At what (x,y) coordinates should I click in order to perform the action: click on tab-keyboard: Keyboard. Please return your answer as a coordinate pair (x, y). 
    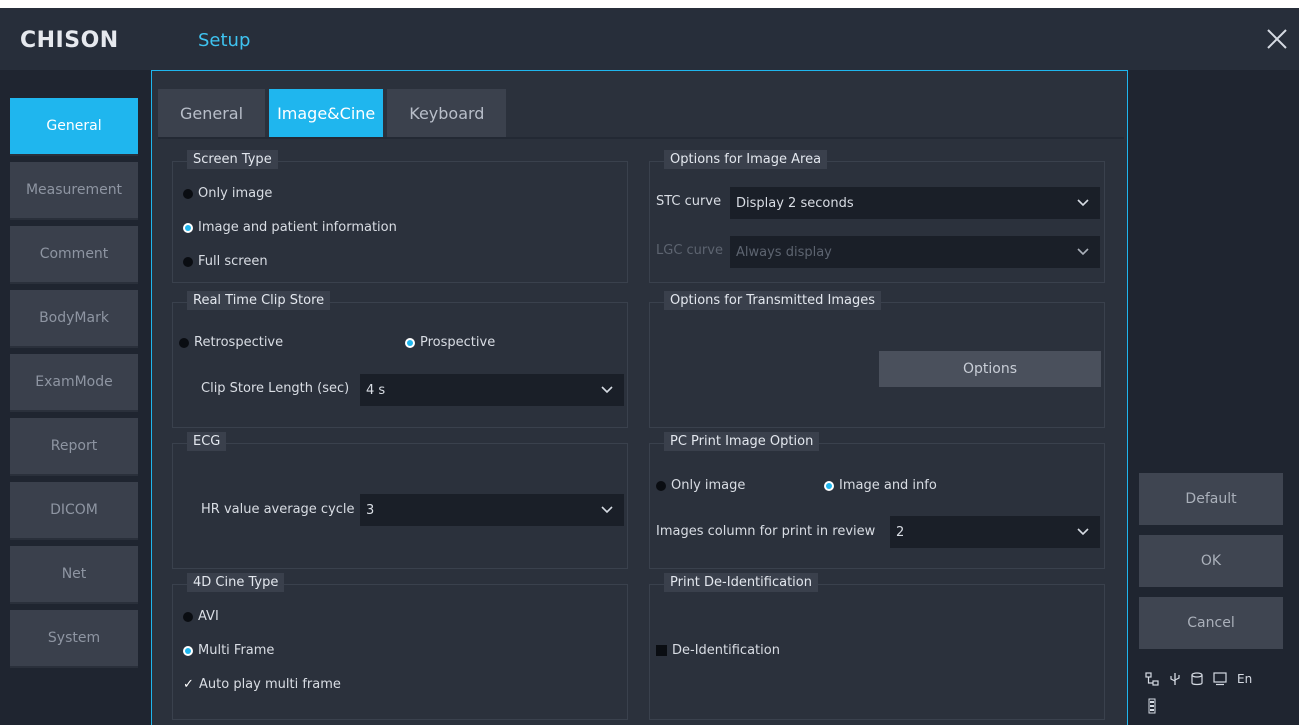
    Looking at the image, I should click on (447, 113).